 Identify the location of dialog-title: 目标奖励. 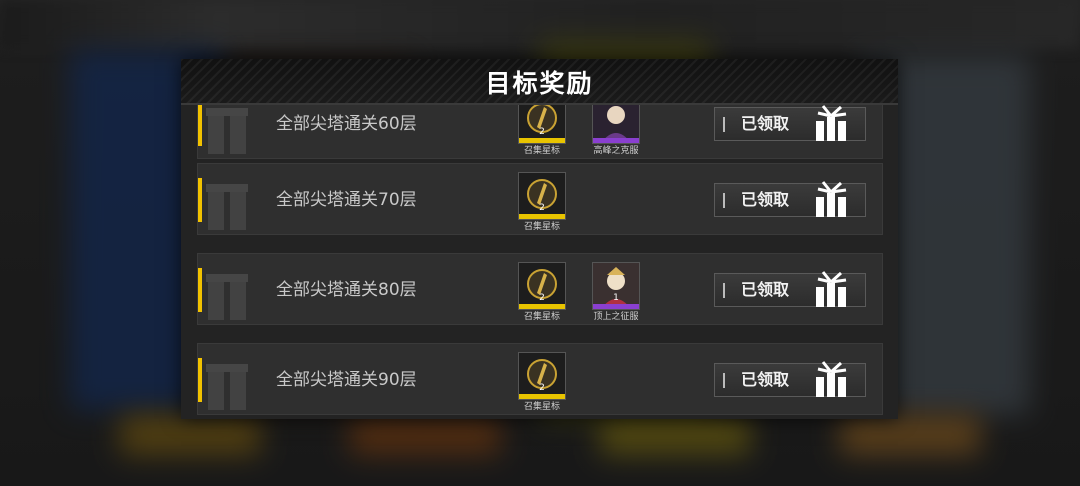
(539, 83).